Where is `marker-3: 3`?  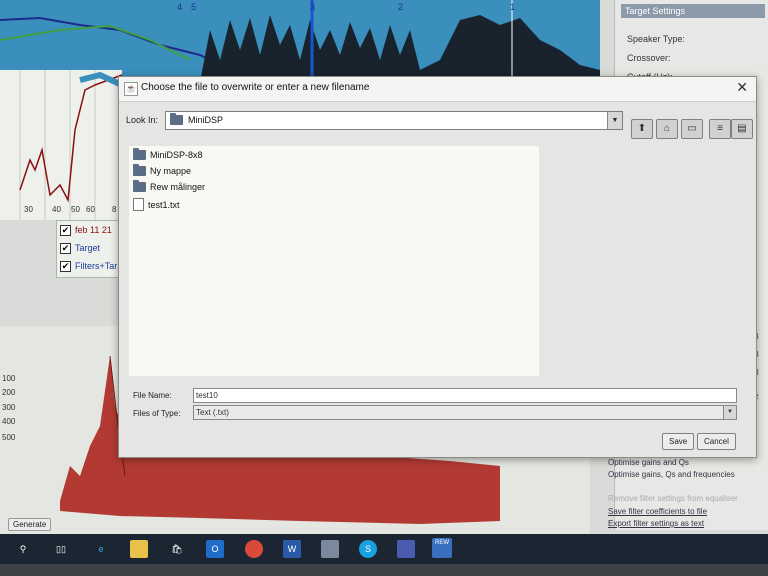
marker-3: 3 is located at coordinates (313, 7).